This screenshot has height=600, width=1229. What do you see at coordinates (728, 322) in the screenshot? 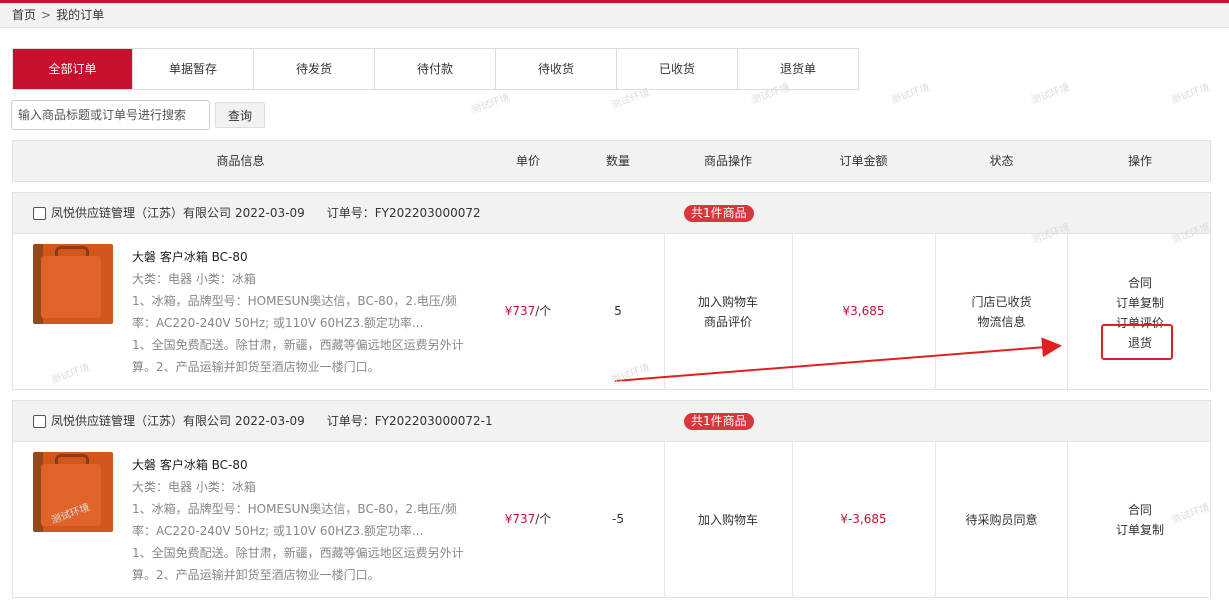
I see `product-review-link: 商品评价` at bounding box center [728, 322].